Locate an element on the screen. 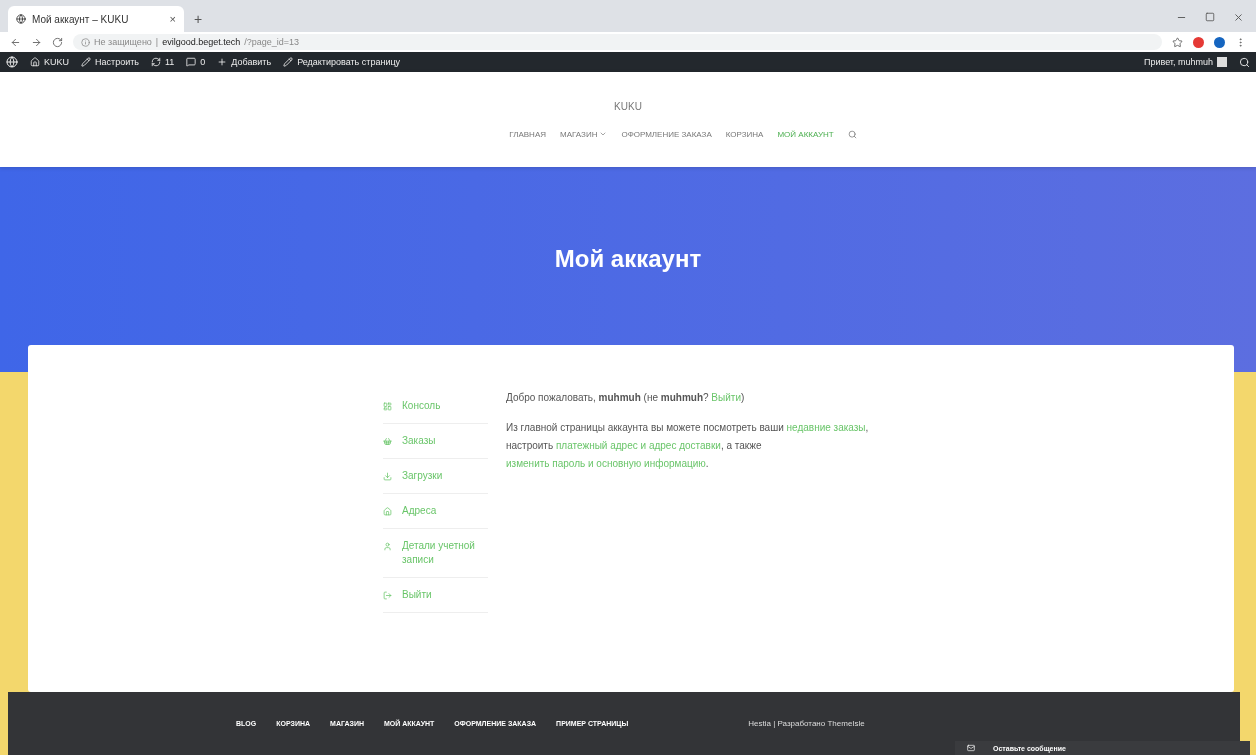 This screenshot has height=755, width=1256. refresh-icon is located at coordinates (156, 62).